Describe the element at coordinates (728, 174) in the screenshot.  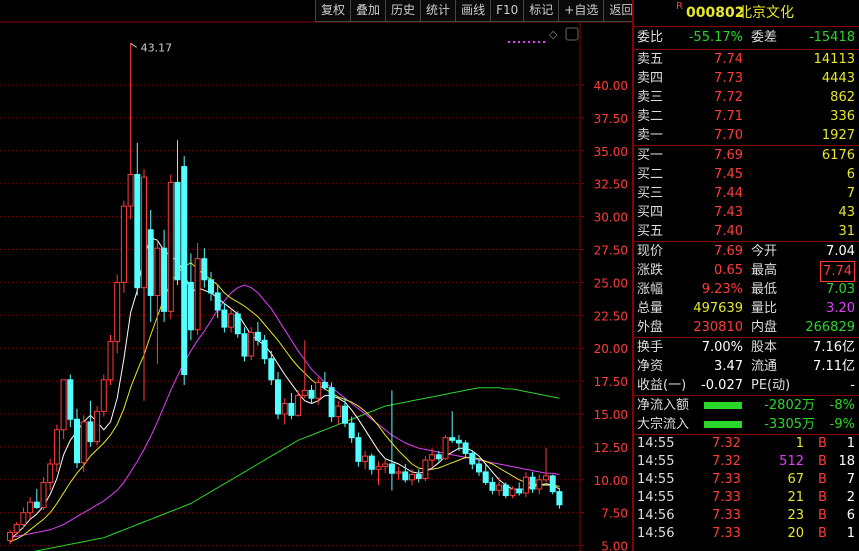
I see `bid-price: 7.45` at that location.